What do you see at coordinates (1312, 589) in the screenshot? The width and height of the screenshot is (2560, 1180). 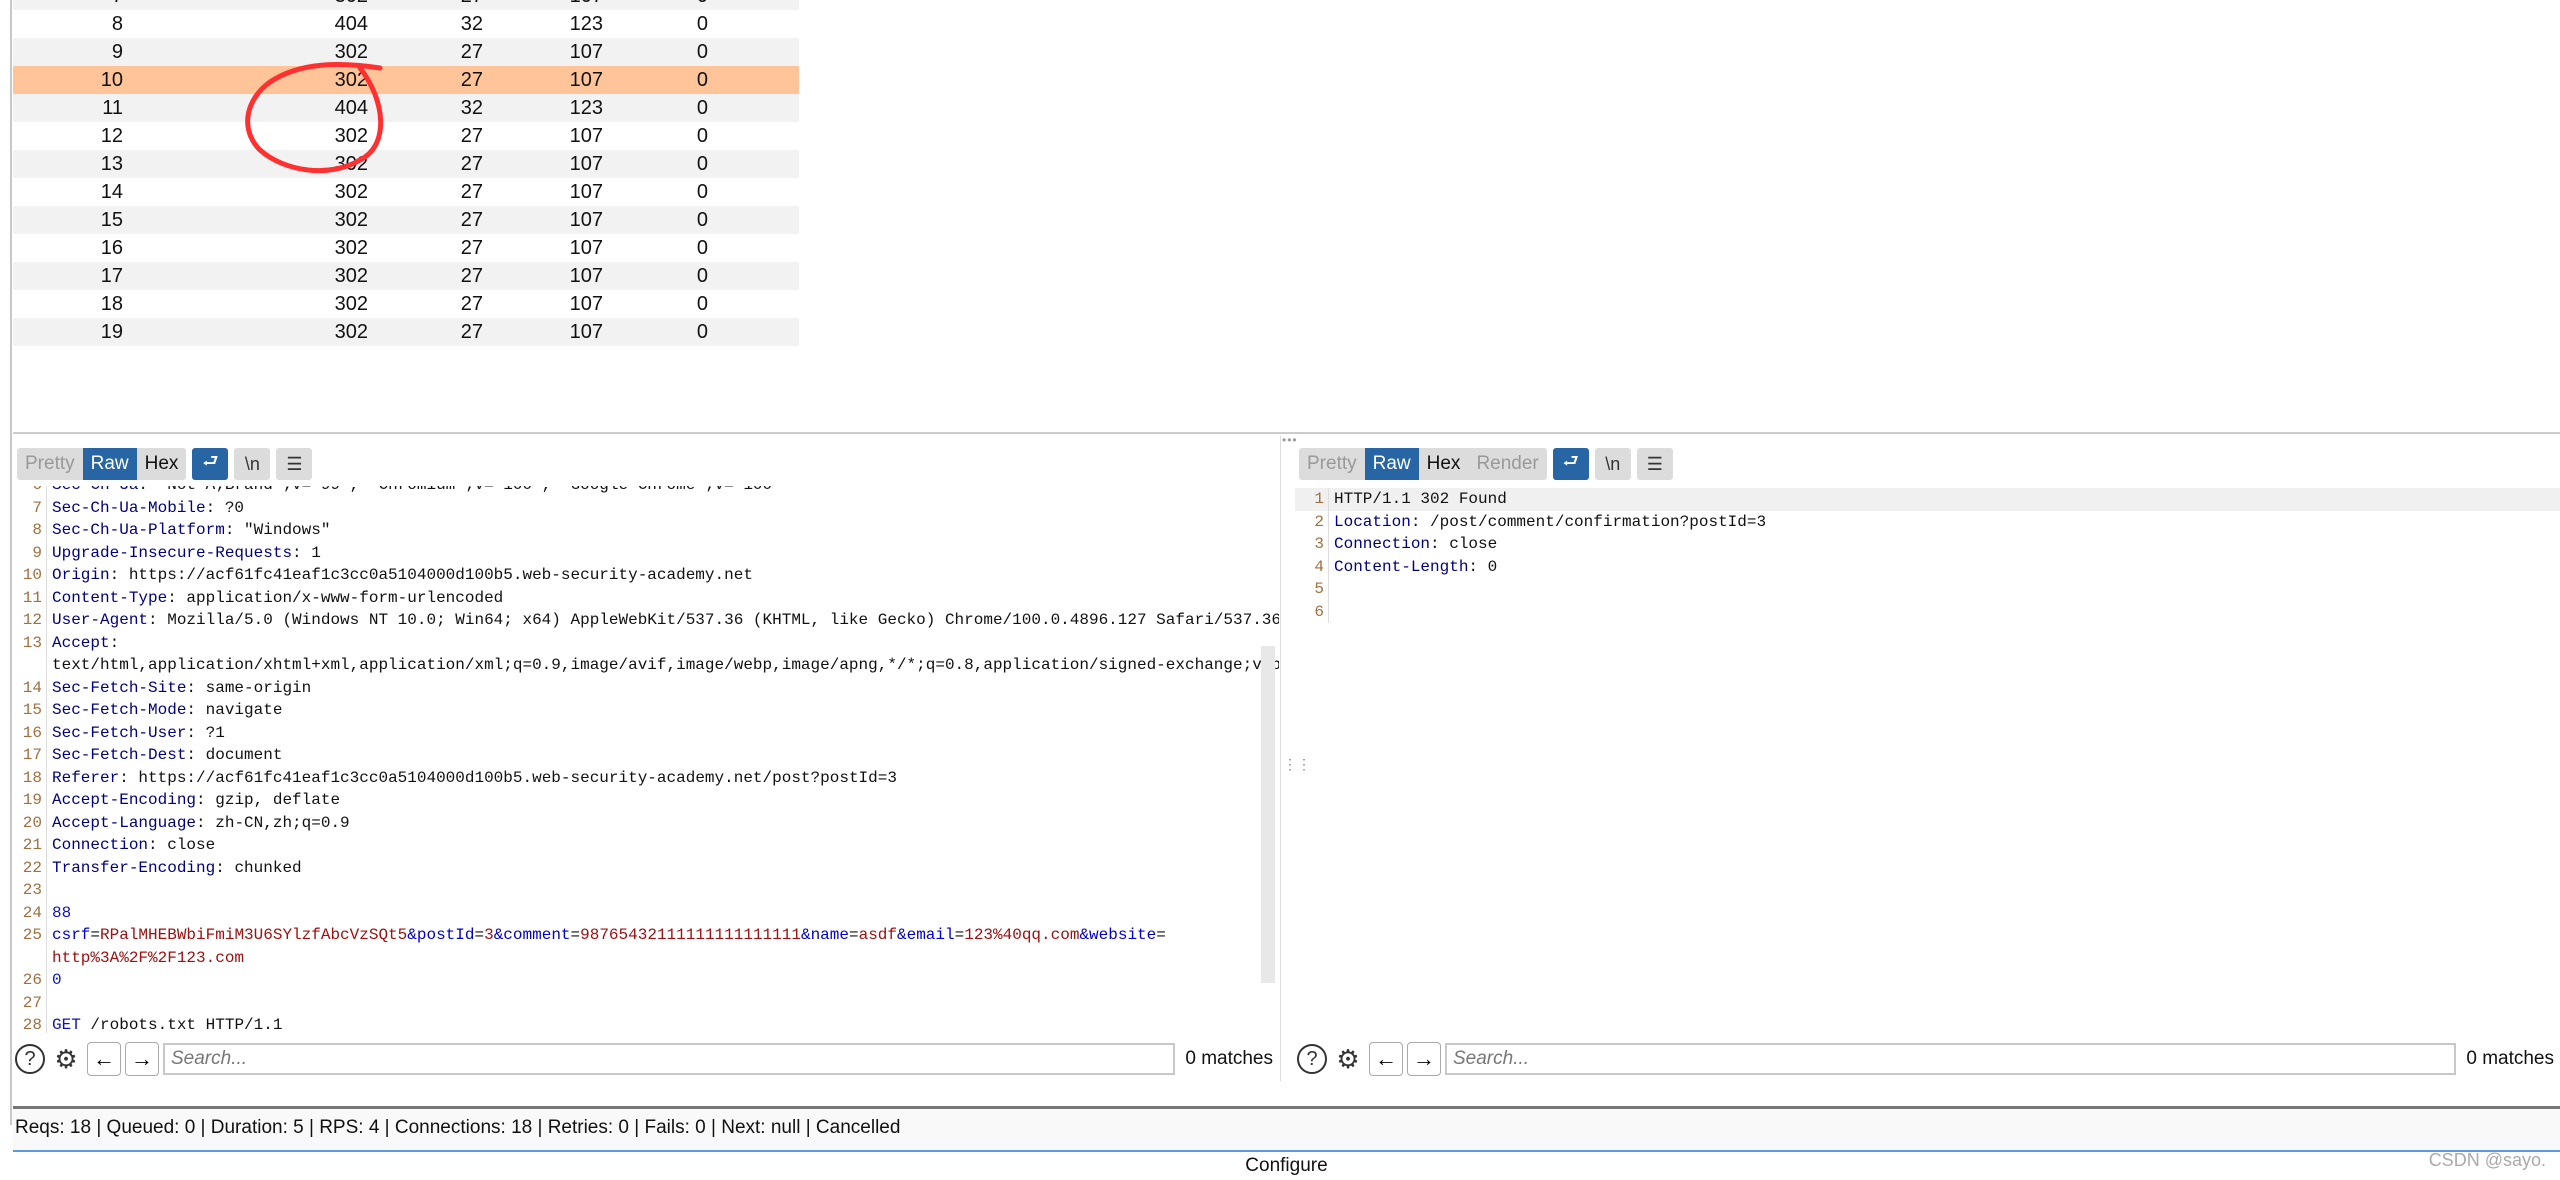 I see `line-number: 5` at bounding box center [1312, 589].